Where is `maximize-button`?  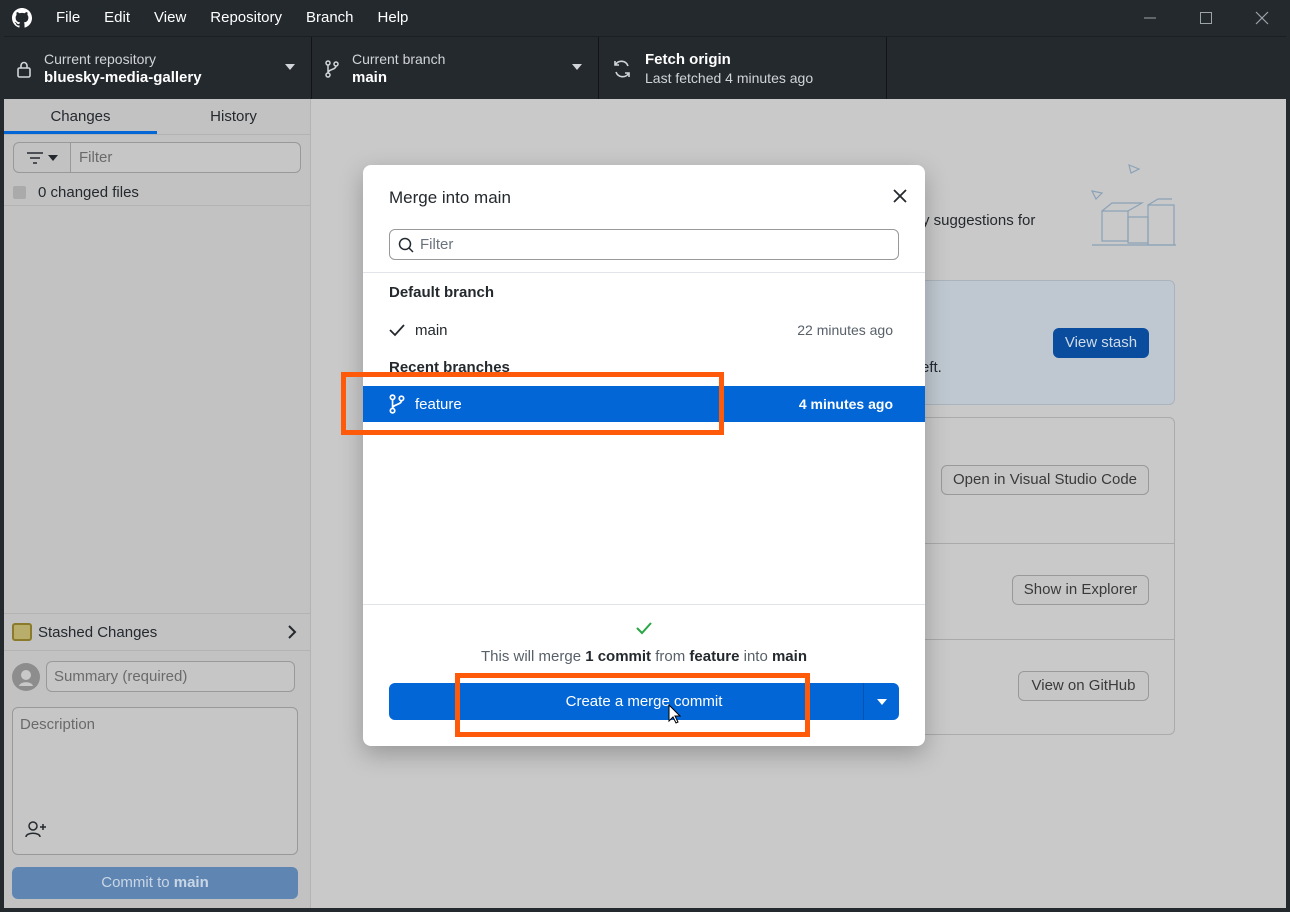 maximize-button is located at coordinates (1206, 18).